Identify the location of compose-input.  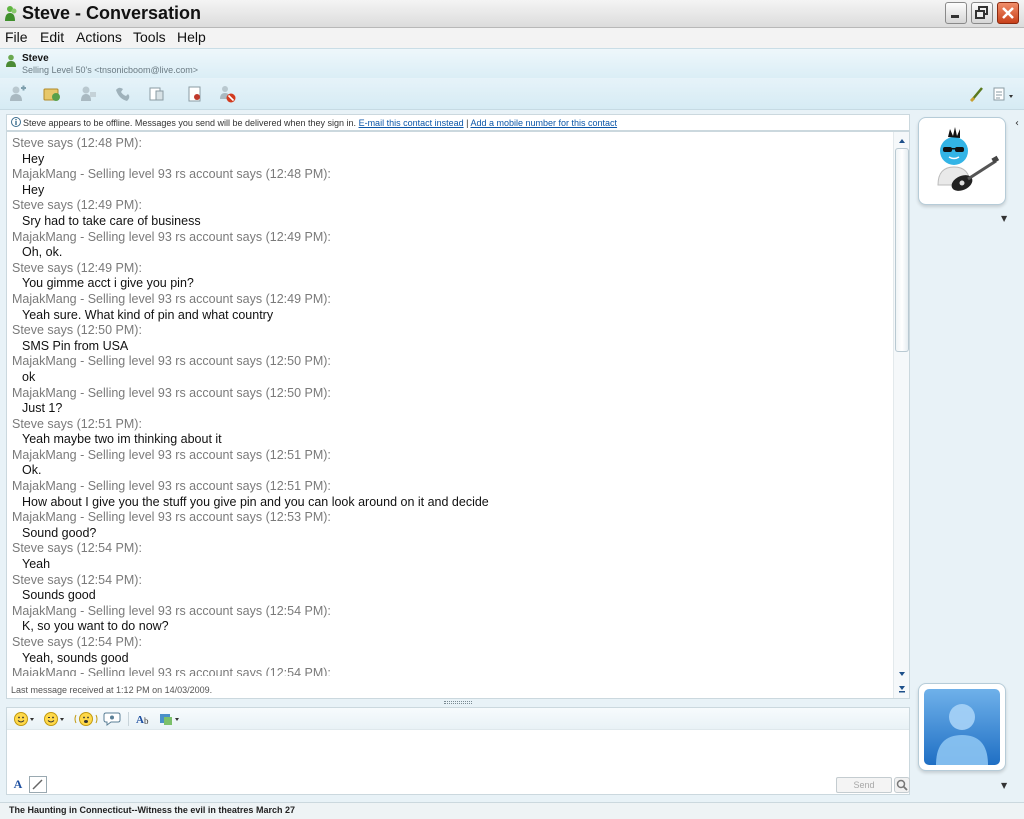
(458, 754).